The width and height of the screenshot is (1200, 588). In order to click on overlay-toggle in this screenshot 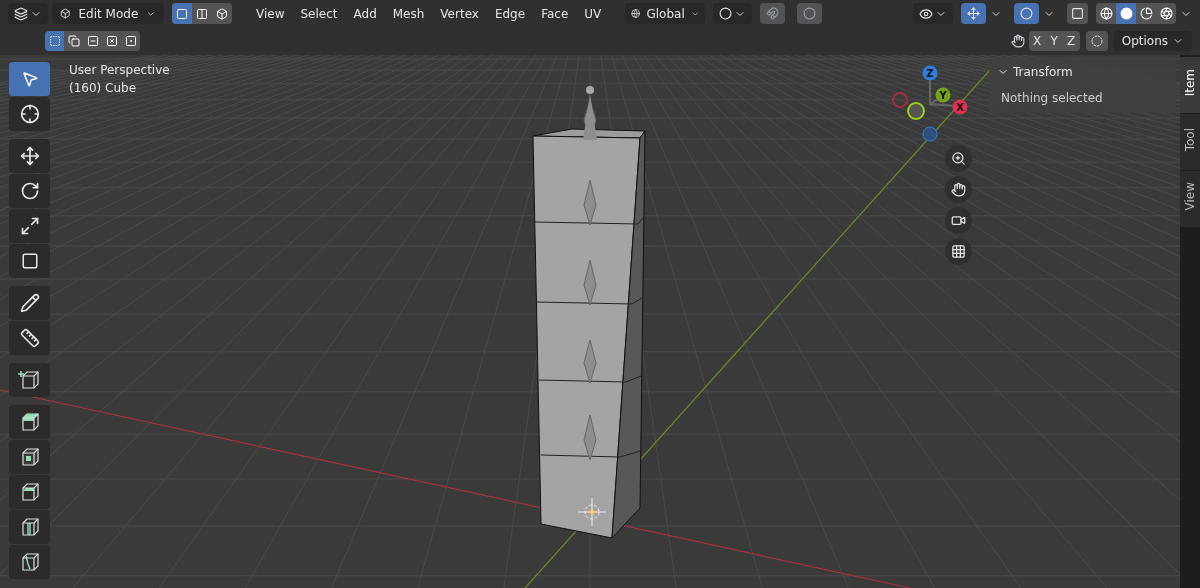, I will do `click(1026, 13)`.